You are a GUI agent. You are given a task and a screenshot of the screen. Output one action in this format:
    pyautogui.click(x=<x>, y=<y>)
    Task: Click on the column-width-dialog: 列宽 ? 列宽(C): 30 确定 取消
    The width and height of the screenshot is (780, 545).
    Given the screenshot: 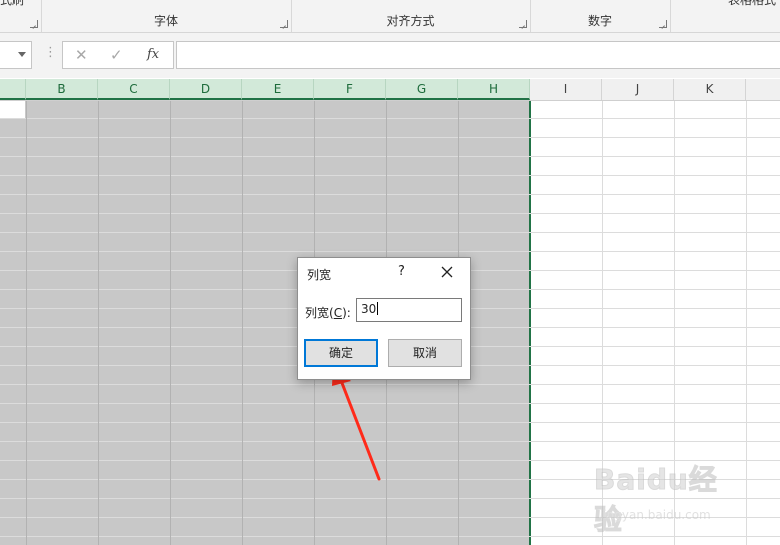 What is the action you would take?
    pyautogui.click(x=384, y=318)
    